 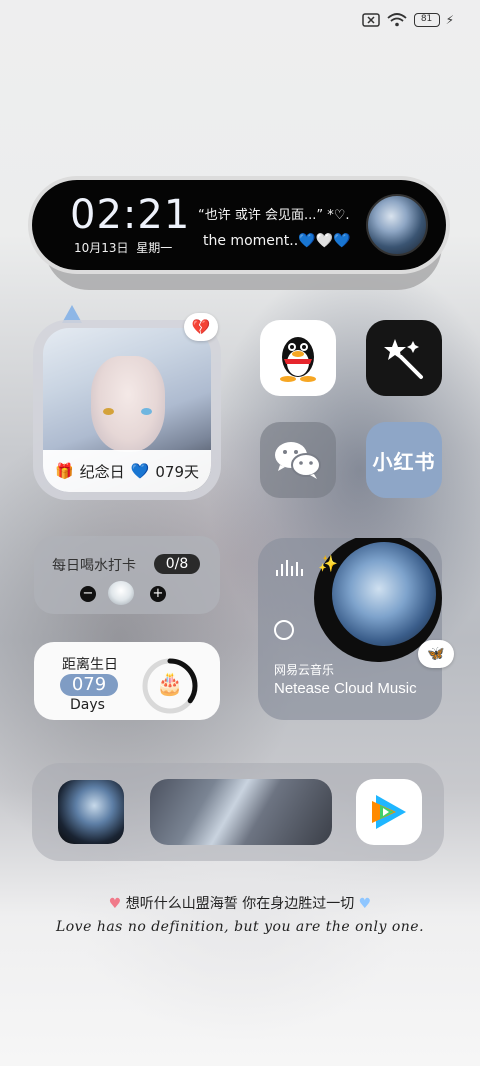 What do you see at coordinates (365, 904) in the screenshot?
I see `blue-heart-icon: ♥` at bounding box center [365, 904].